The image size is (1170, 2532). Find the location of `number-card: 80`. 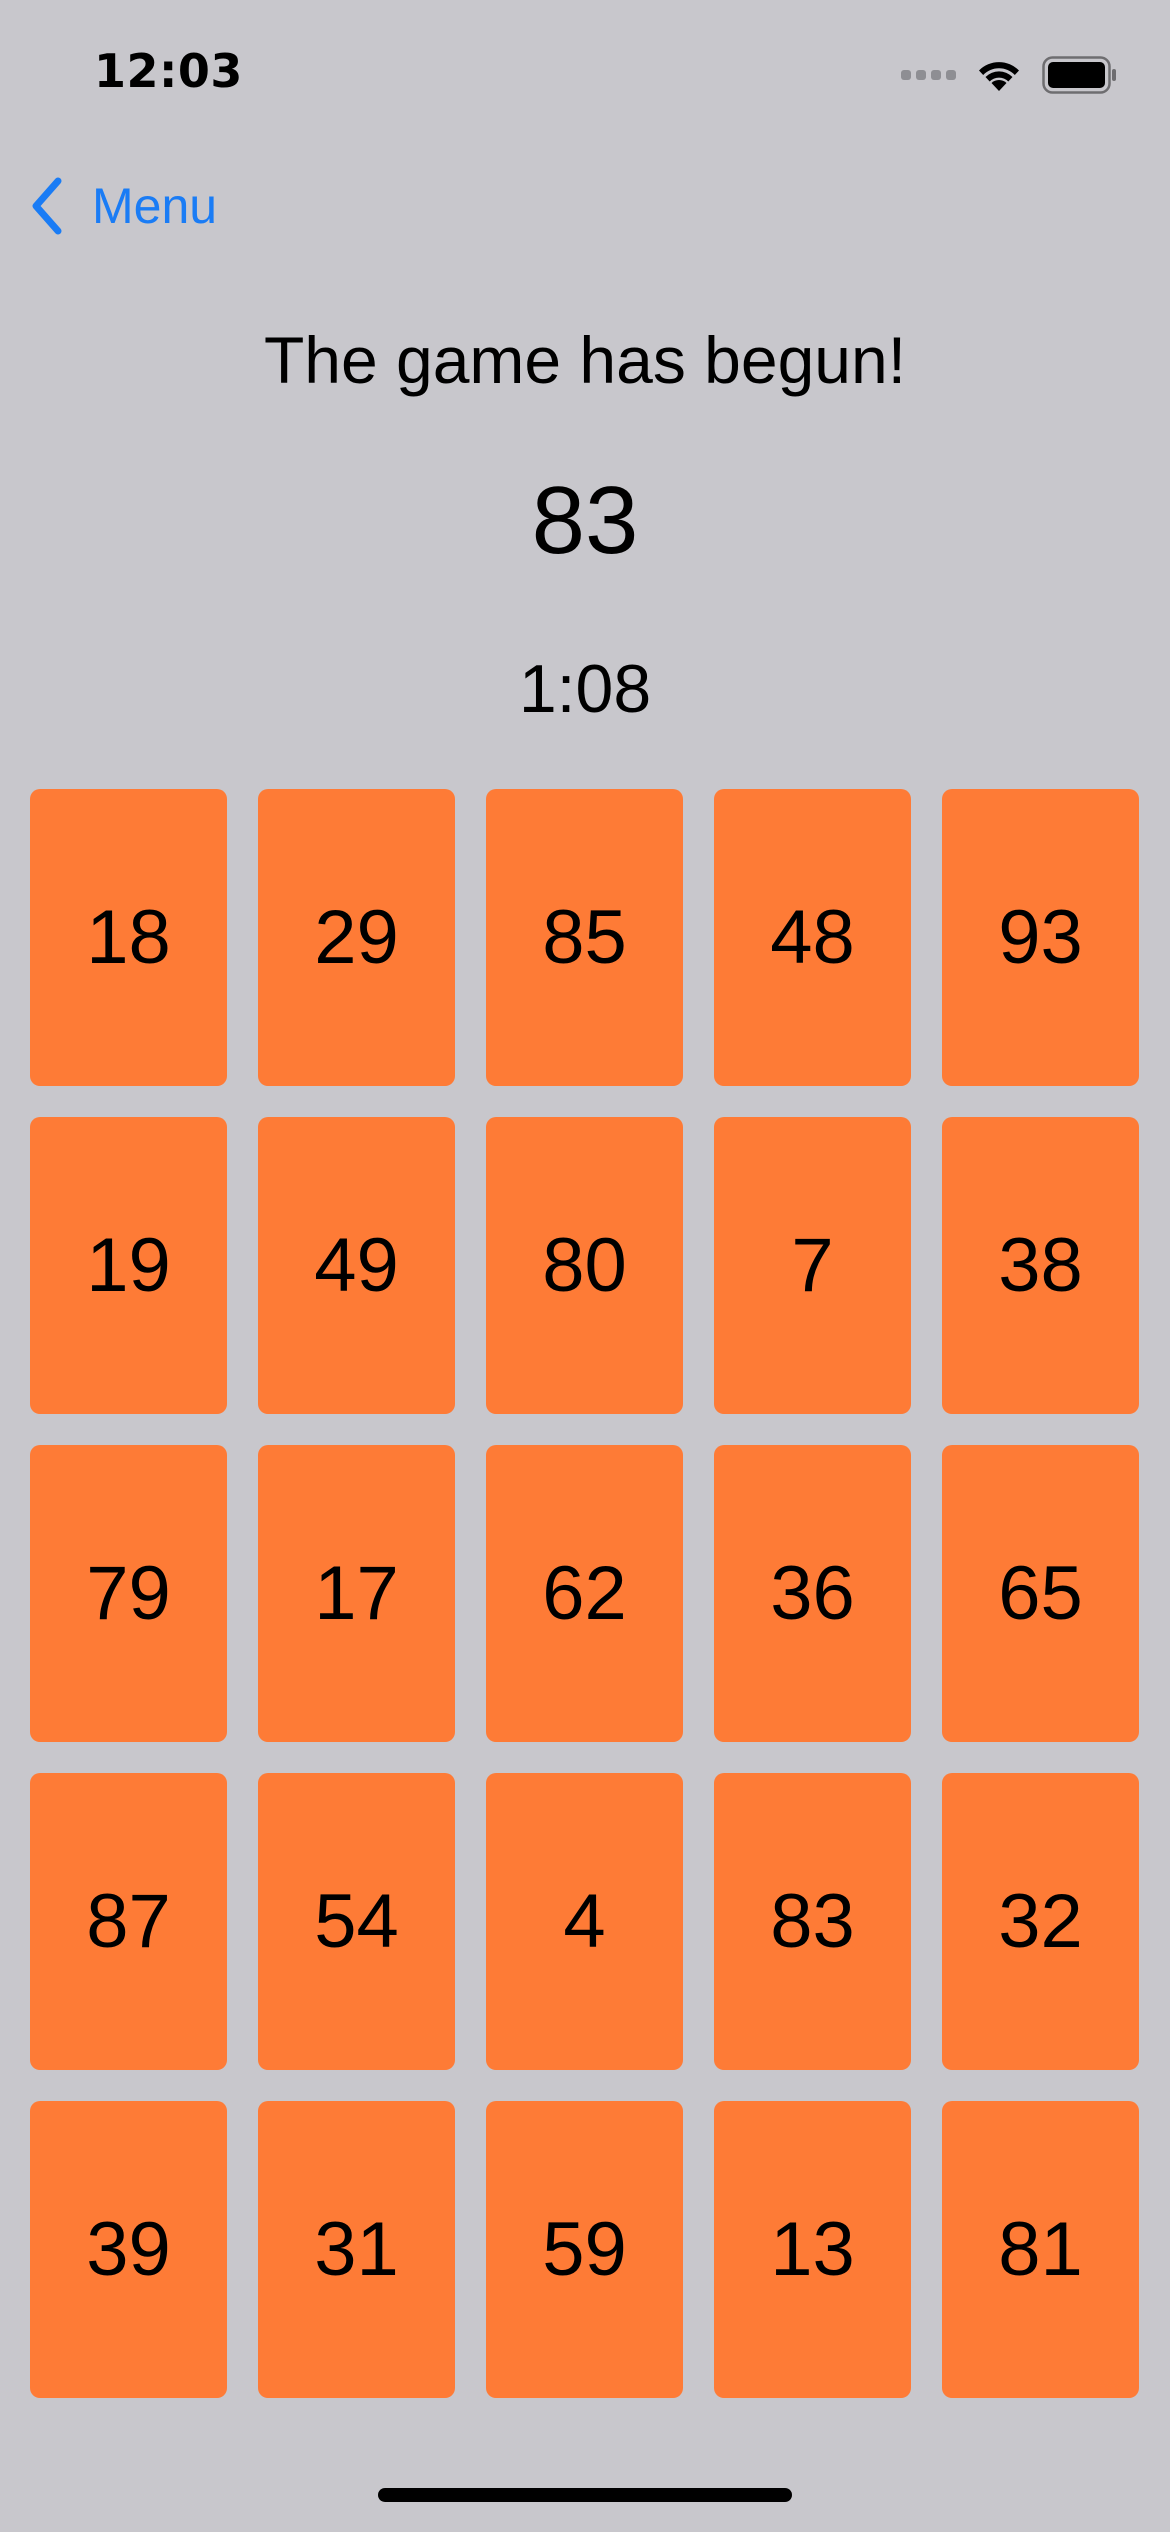

number-card: 80 is located at coordinates (584, 1265).